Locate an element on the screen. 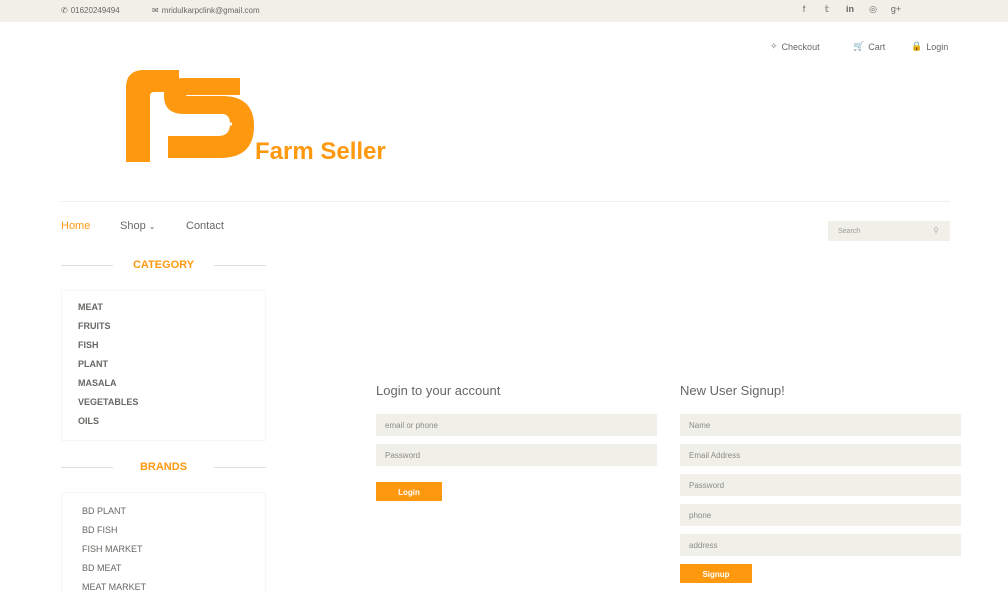 The width and height of the screenshot is (1008, 592). brand-item: BD FISH is located at coordinates (100, 530).